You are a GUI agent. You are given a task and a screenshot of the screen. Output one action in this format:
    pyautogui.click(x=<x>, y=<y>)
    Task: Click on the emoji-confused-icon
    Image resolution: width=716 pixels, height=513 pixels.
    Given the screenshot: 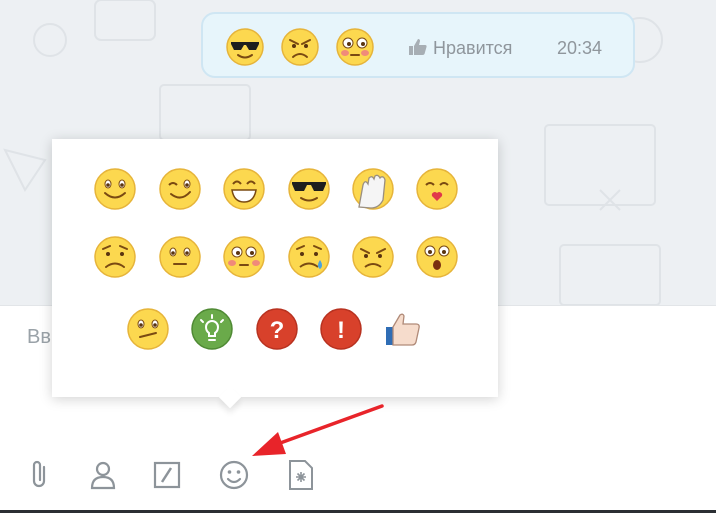 What is the action you would take?
    pyautogui.click(x=148, y=329)
    